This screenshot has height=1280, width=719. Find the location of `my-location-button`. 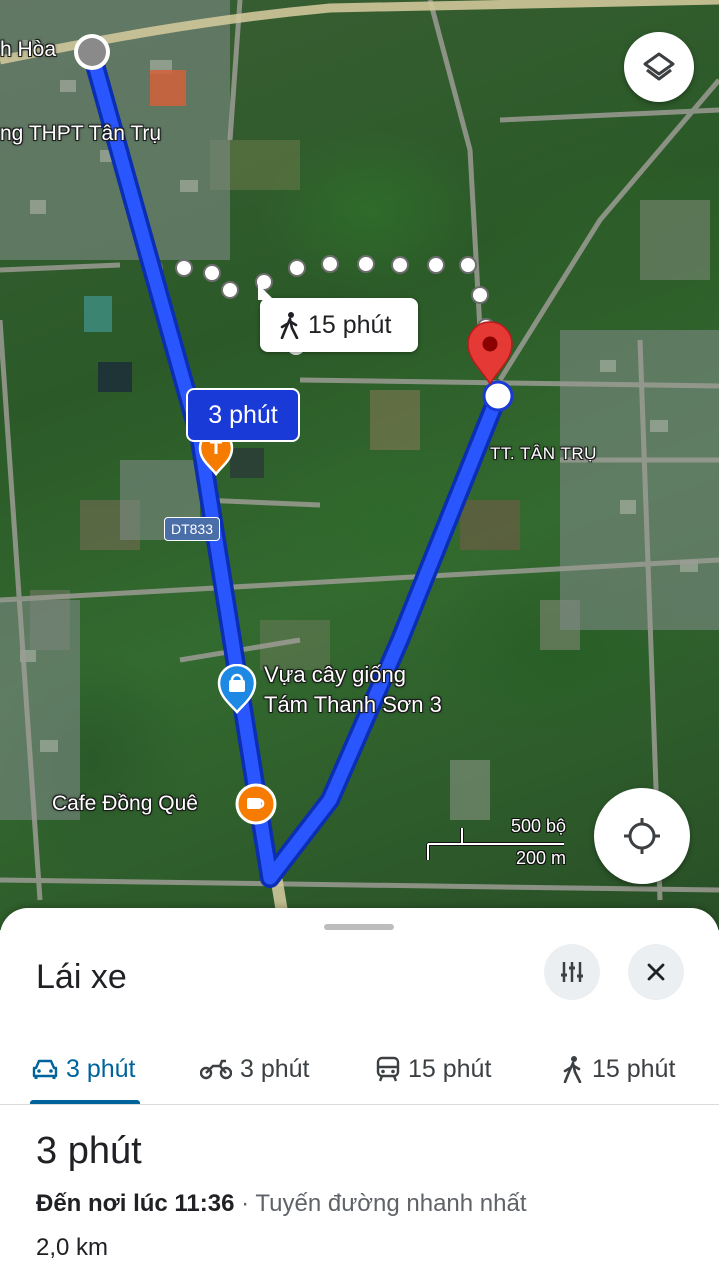

my-location-button is located at coordinates (642, 836).